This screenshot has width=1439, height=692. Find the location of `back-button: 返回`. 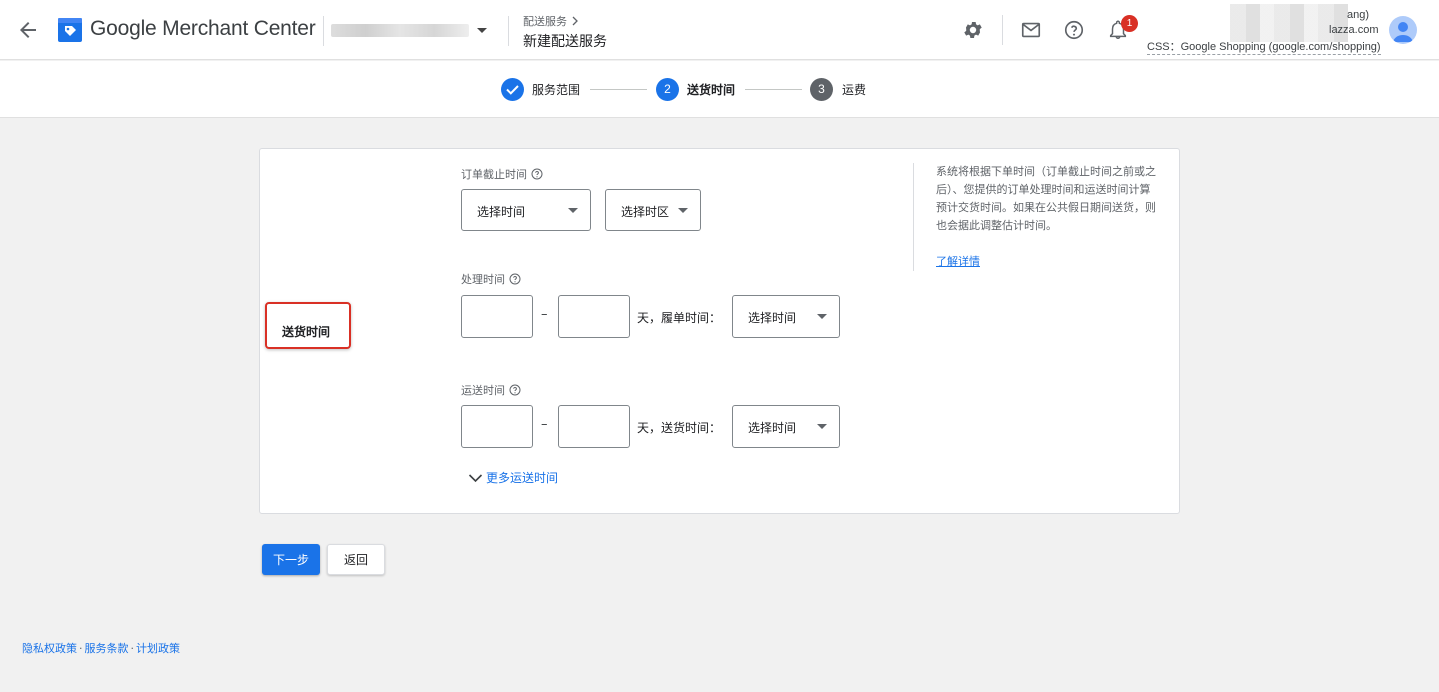

back-button: 返回 is located at coordinates (356, 559).